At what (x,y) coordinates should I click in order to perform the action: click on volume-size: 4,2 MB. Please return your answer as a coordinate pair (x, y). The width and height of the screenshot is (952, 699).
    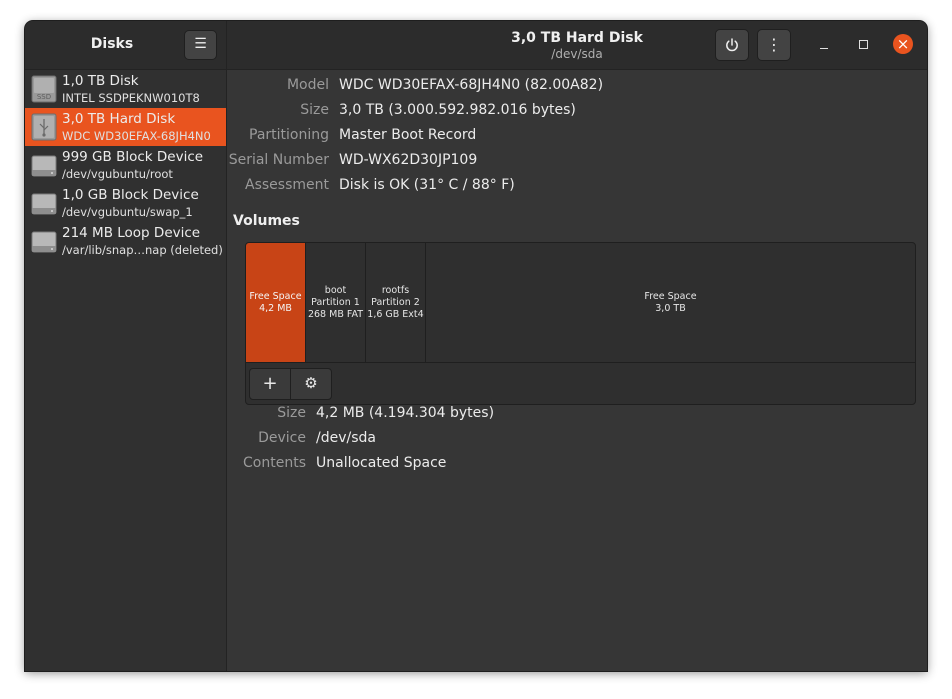
    Looking at the image, I should click on (275, 308).